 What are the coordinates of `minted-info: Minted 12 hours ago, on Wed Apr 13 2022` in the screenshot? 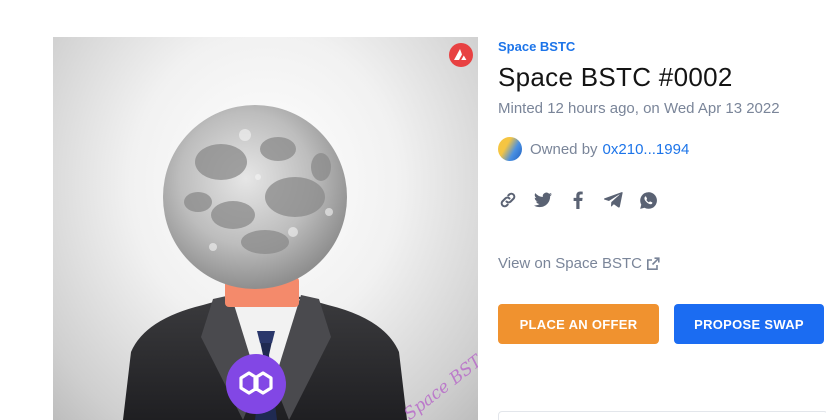 It's located at (639, 108).